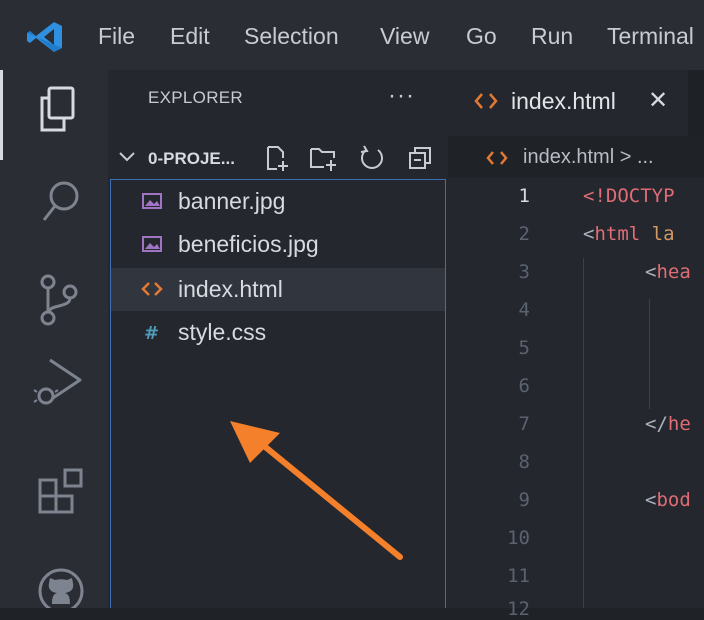  Describe the element at coordinates (127, 157) in the screenshot. I see `chevron-down-icon` at that location.